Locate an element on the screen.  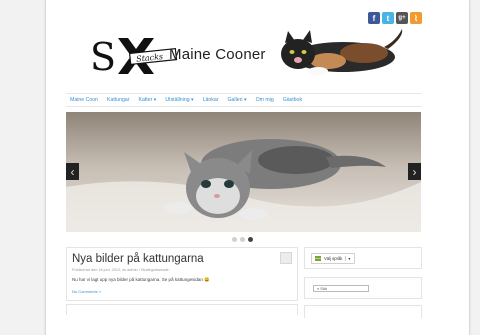
nav-item-lankar: Länkar is located at coordinates (211, 100).